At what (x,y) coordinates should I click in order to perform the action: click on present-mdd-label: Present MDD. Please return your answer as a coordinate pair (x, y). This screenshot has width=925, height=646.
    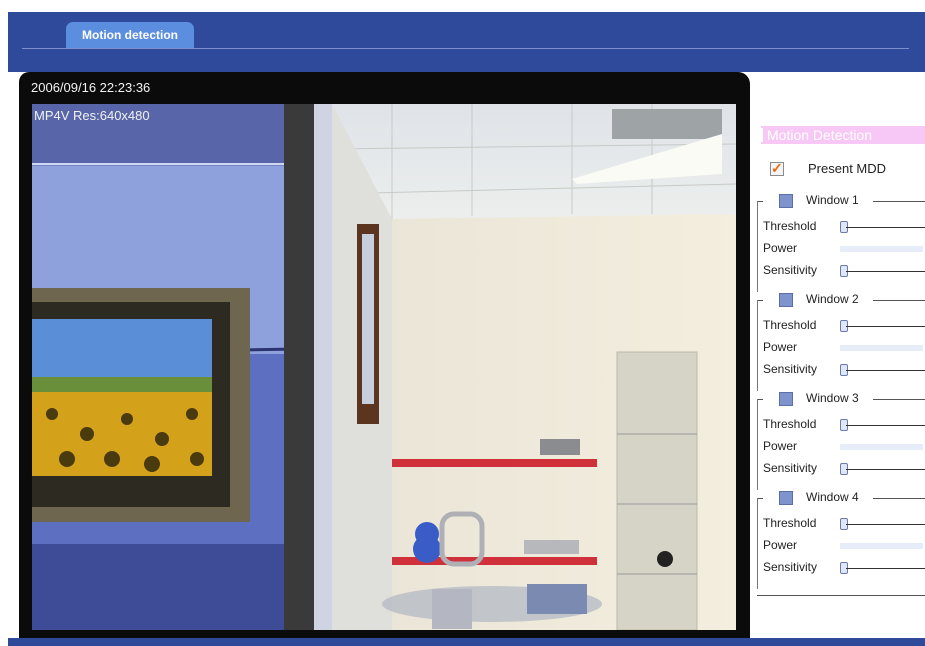
    Looking at the image, I should click on (847, 168).